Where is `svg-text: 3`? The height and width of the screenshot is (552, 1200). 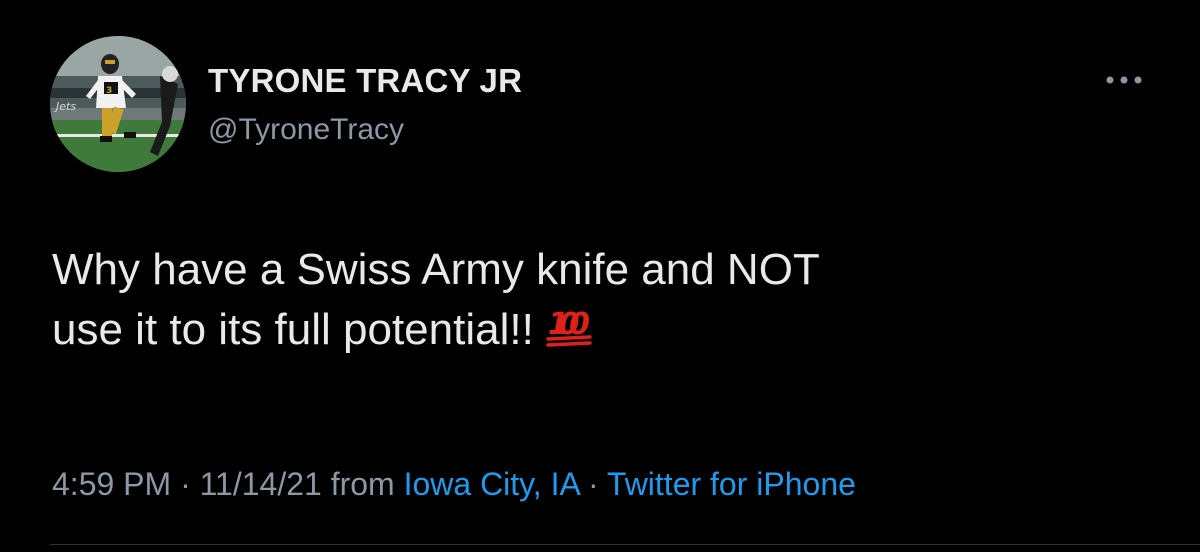
svg-text: 3 is located at coordinates (109, 91).